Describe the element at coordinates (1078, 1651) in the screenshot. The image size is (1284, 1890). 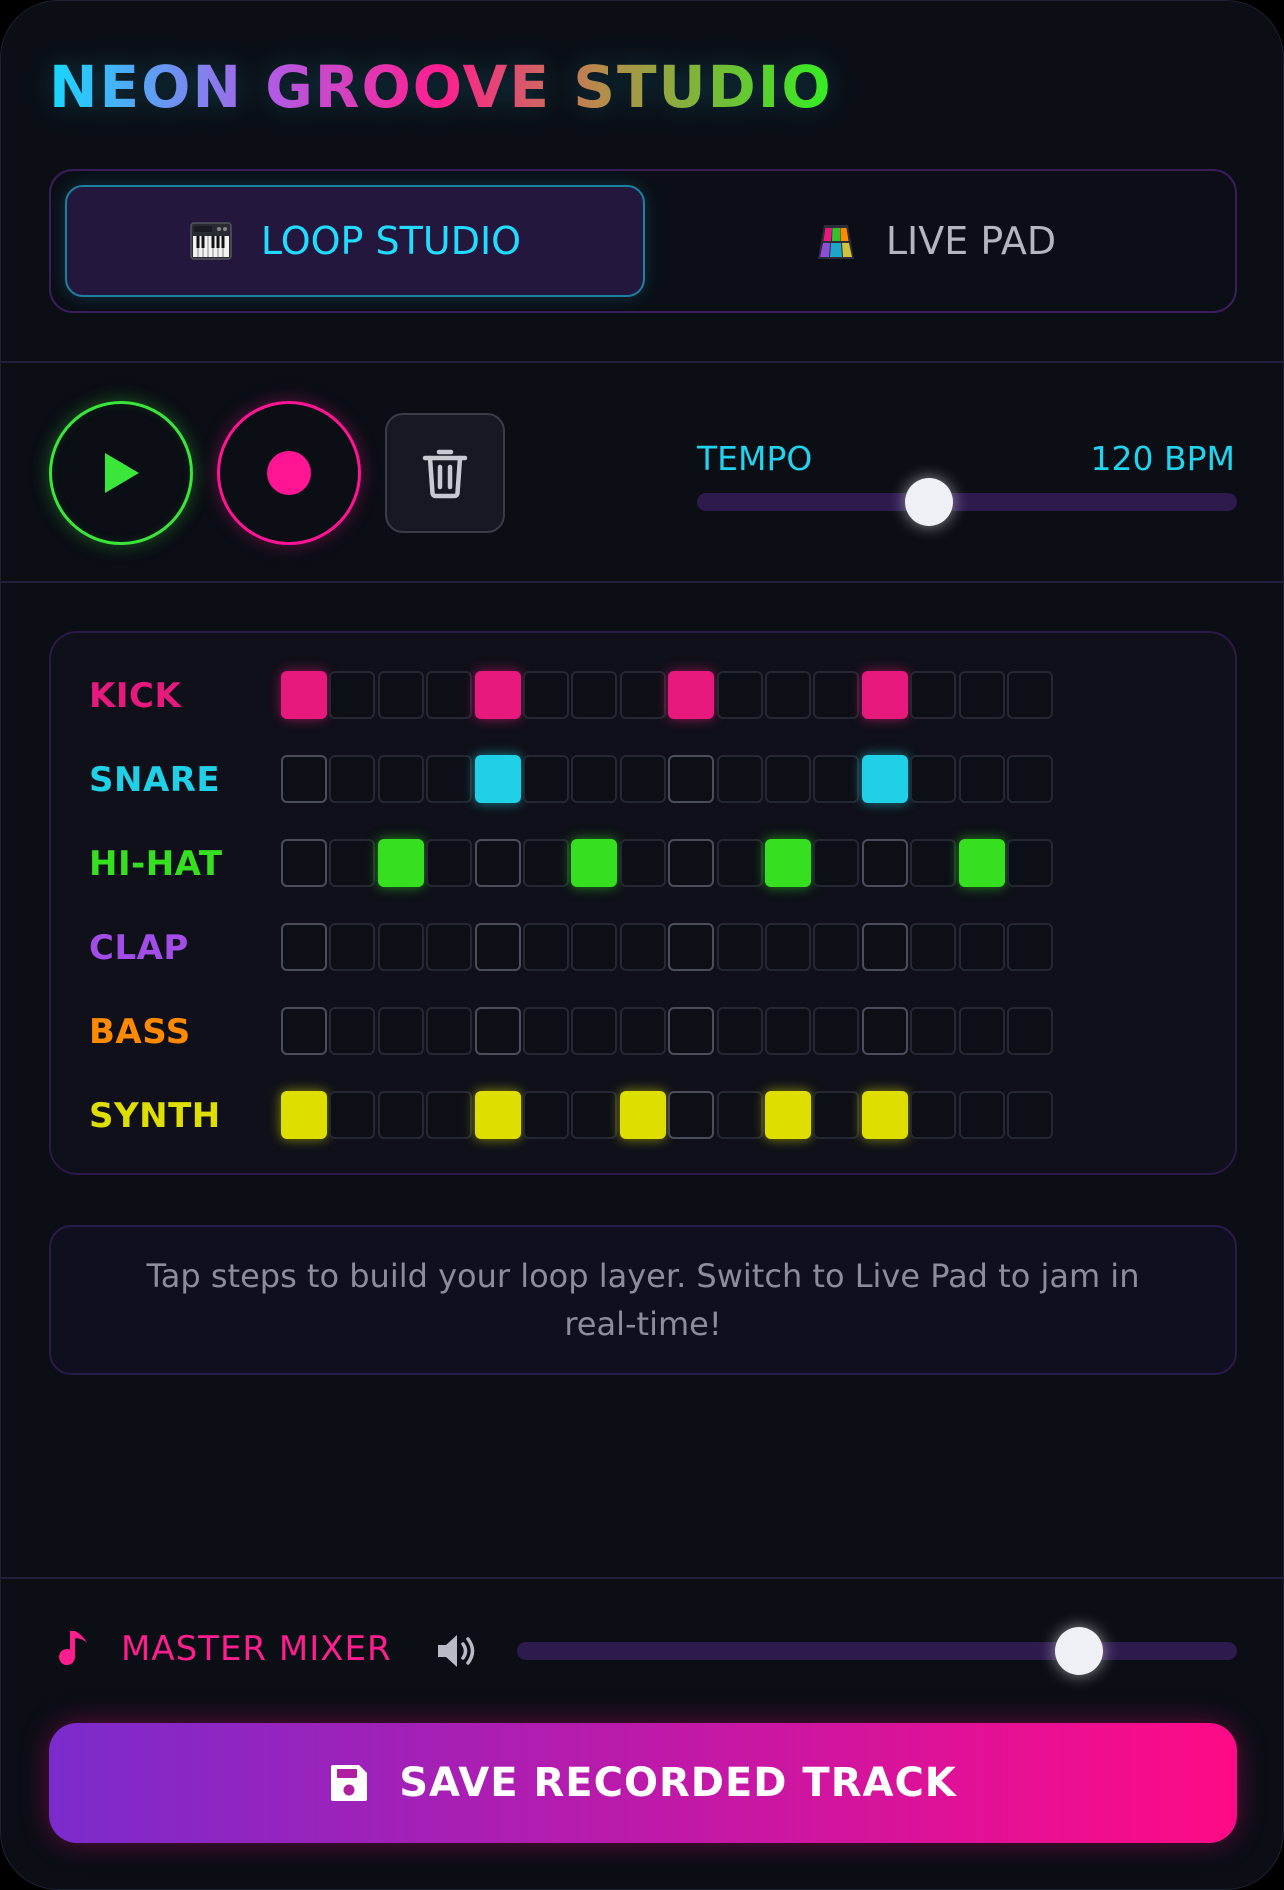
I see `master-volume-thumb` at that location.